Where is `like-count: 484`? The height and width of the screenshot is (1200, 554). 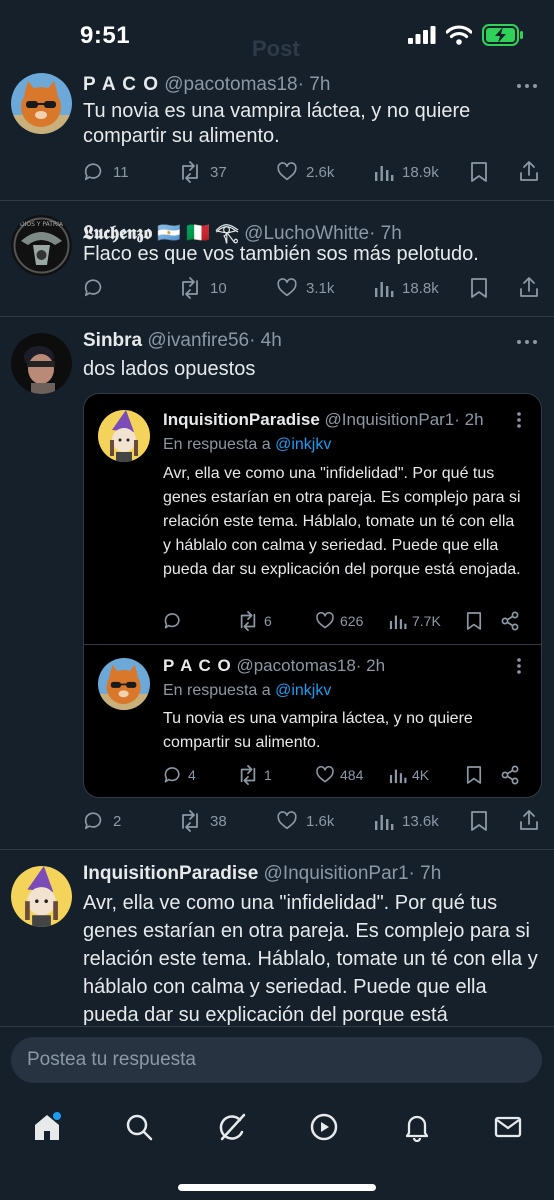 like-count: 484 is located at coordinates (352, 775).